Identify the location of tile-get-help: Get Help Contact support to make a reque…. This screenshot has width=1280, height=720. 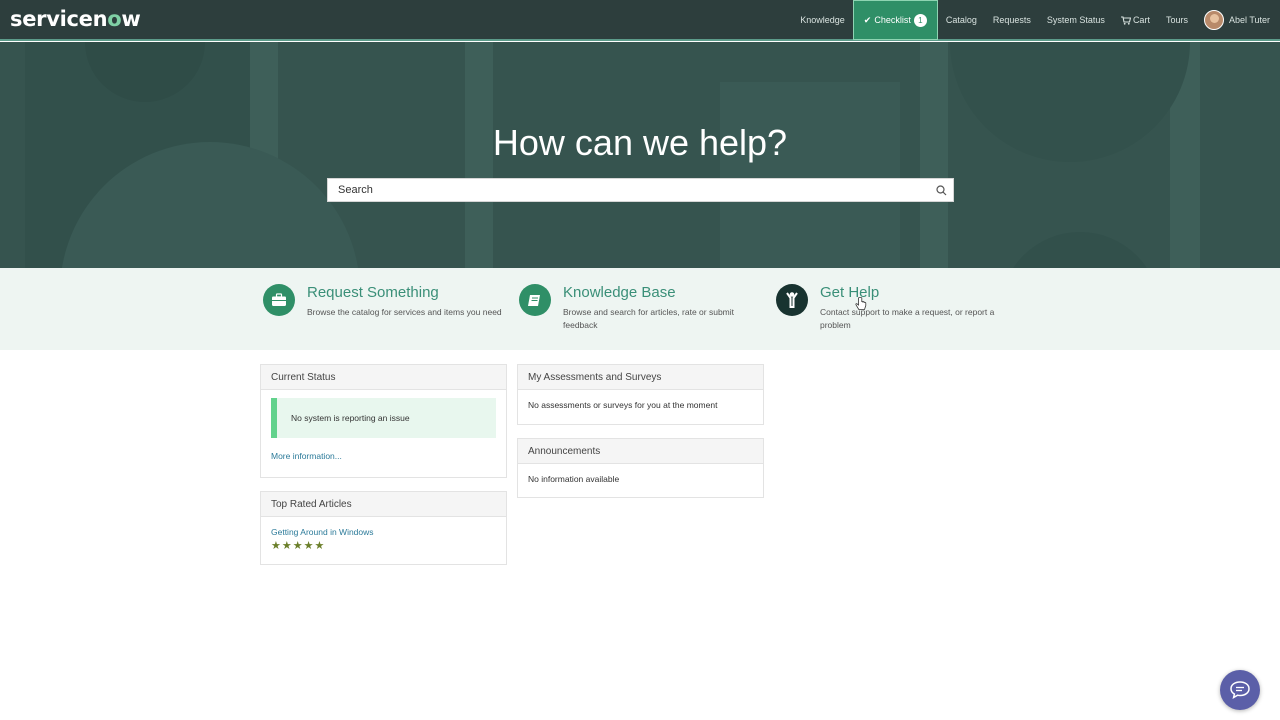
(901, 308).